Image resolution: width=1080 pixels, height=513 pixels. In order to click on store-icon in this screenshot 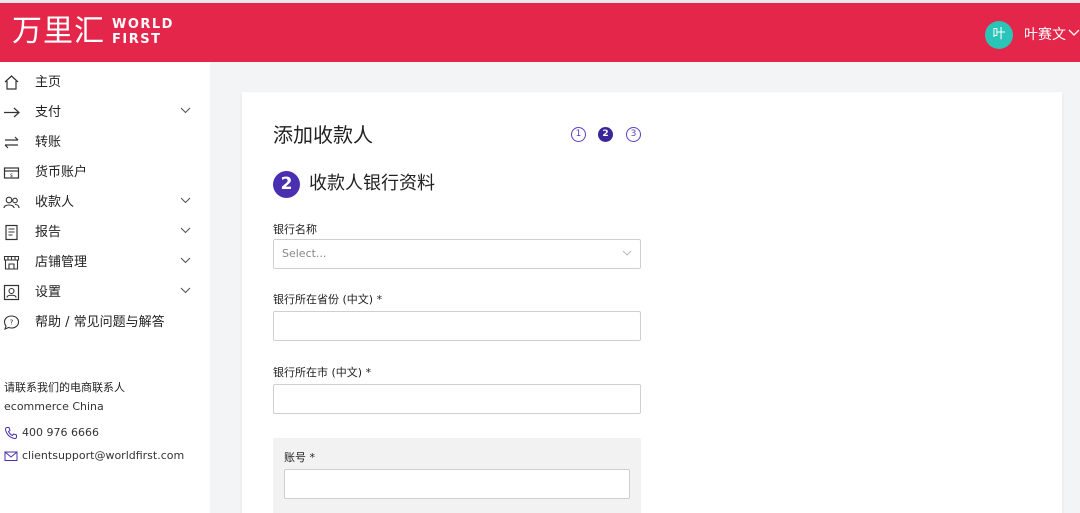, I will do `click(11, 262)`.